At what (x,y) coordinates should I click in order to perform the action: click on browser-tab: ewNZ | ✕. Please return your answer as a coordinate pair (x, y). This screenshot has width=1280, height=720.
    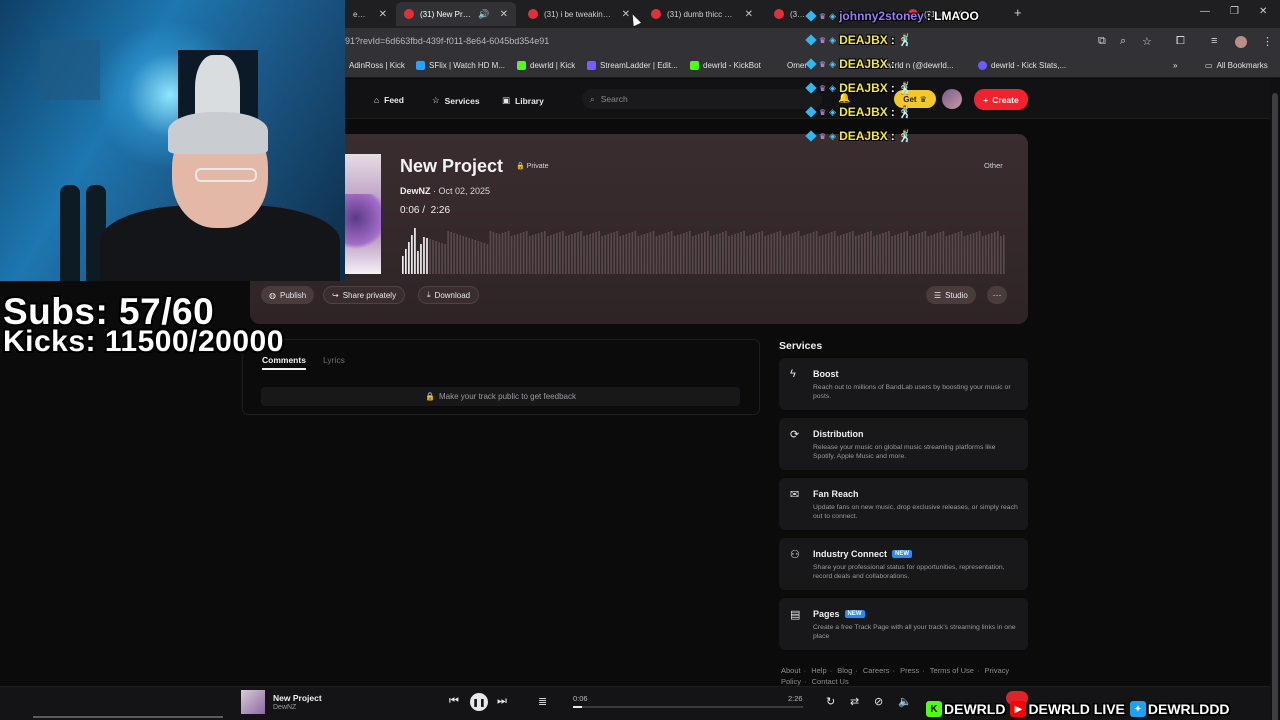
    Looking at the image, I should click on (370, 14).